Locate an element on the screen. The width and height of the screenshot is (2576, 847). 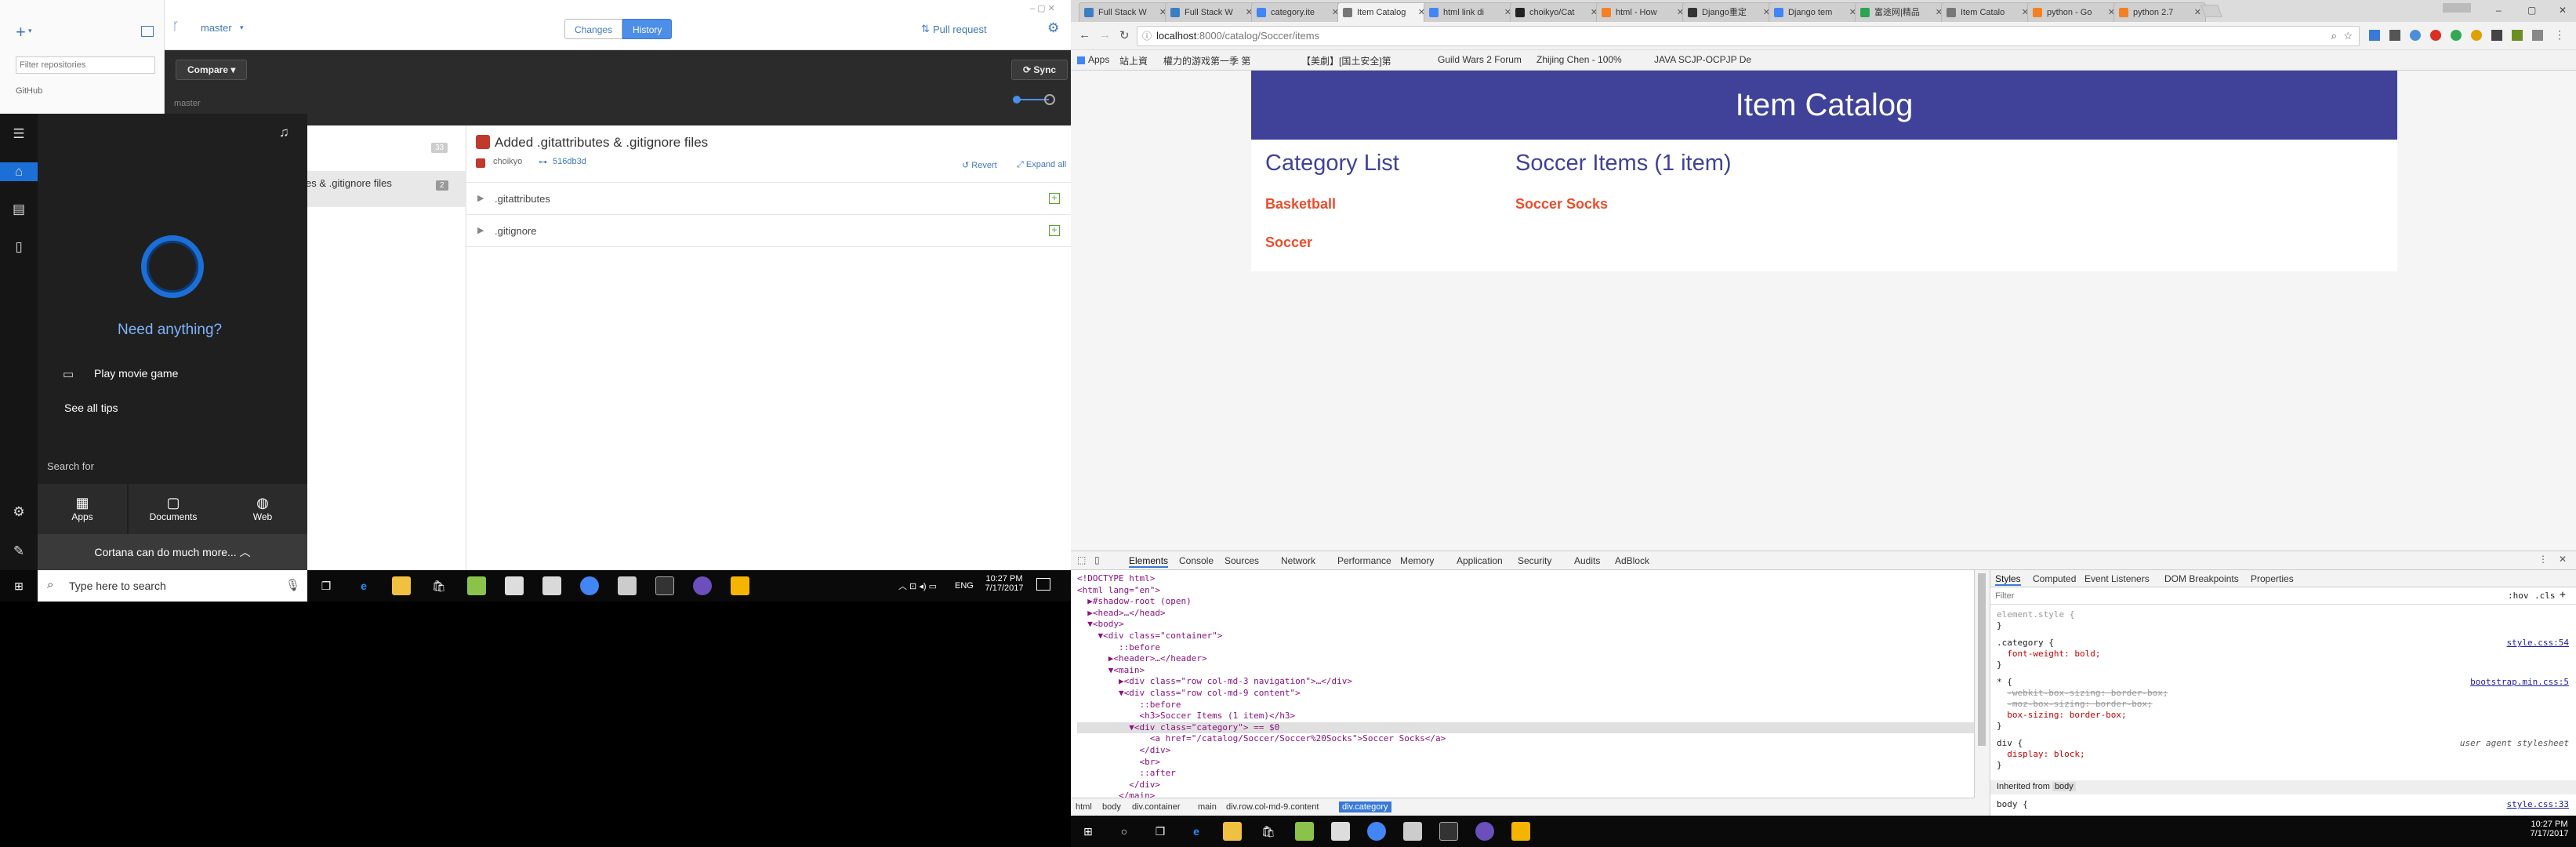
devtools-tab-application: Application is located at coordinates (1480, 560).